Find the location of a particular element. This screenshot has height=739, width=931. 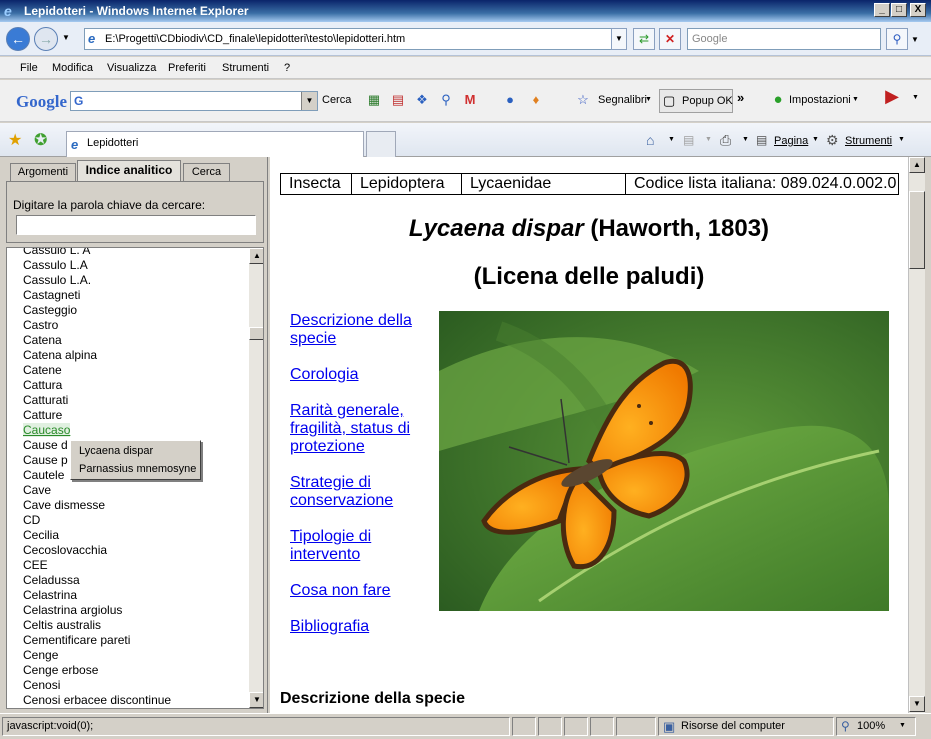

zoom-dropdown-icon: ▼ is located at coordinates (902, 725).